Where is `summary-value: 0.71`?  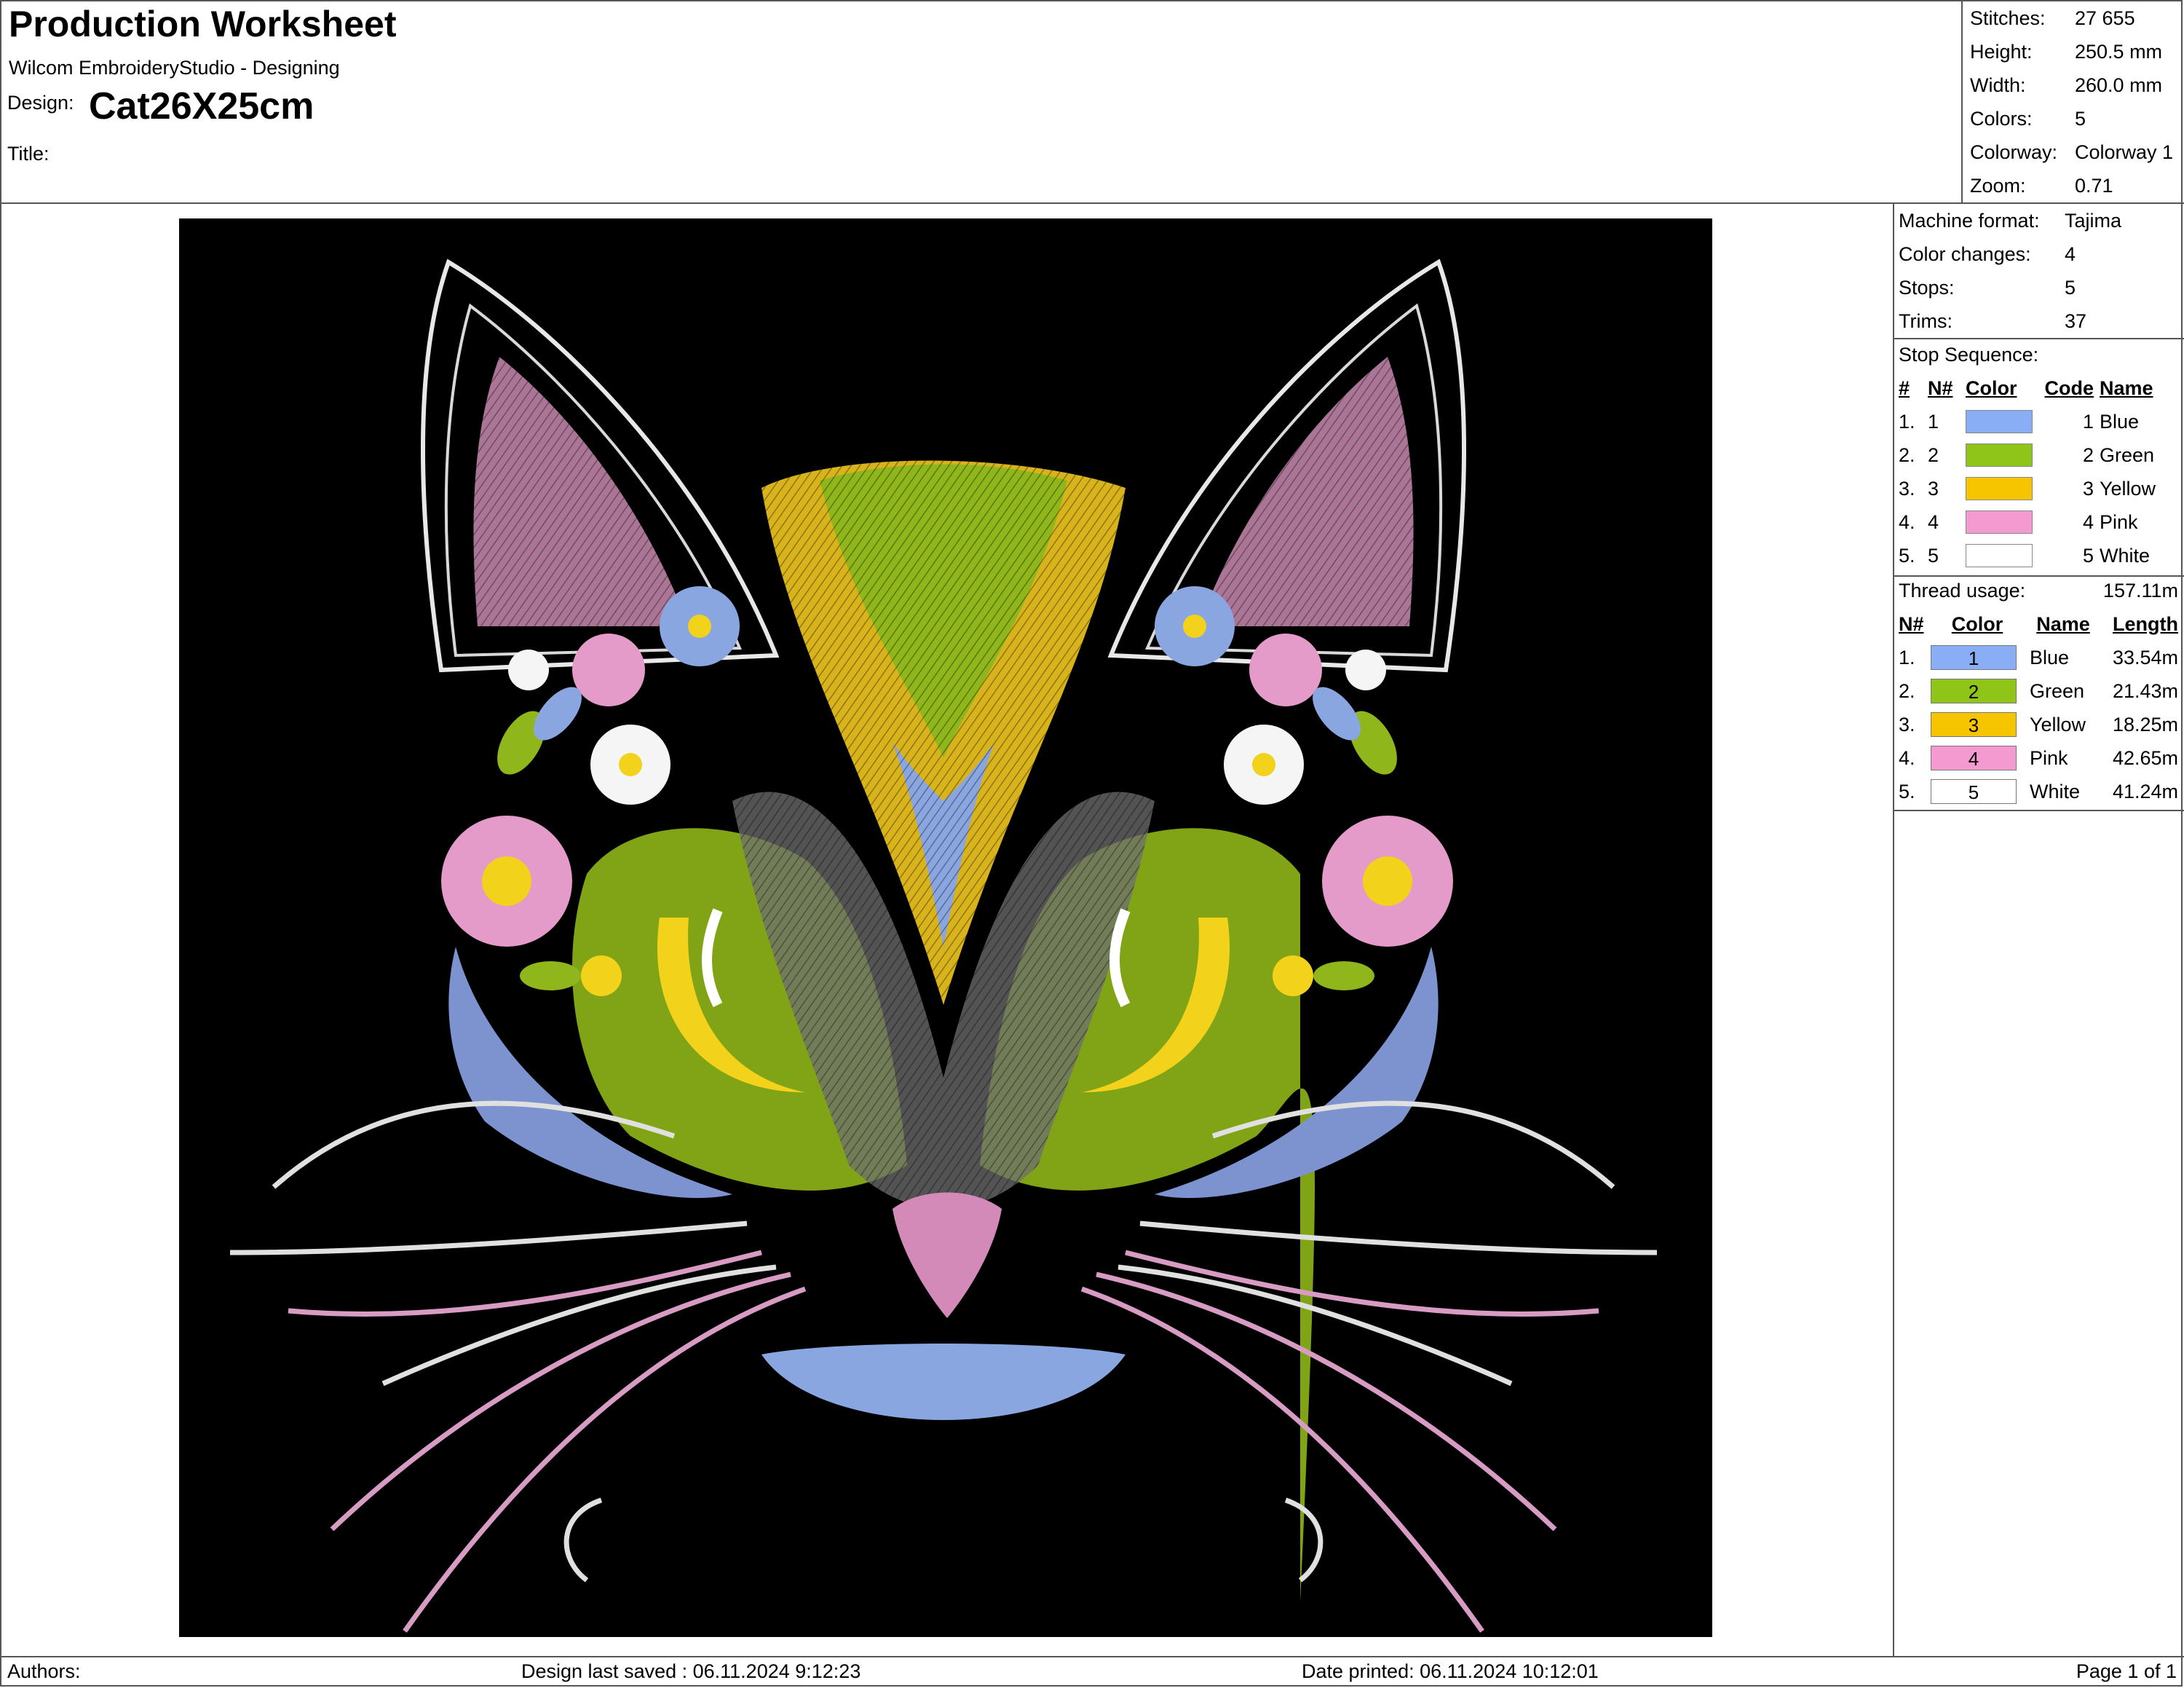
summary-value: 0.71 is located at coordinates (2094, 185).